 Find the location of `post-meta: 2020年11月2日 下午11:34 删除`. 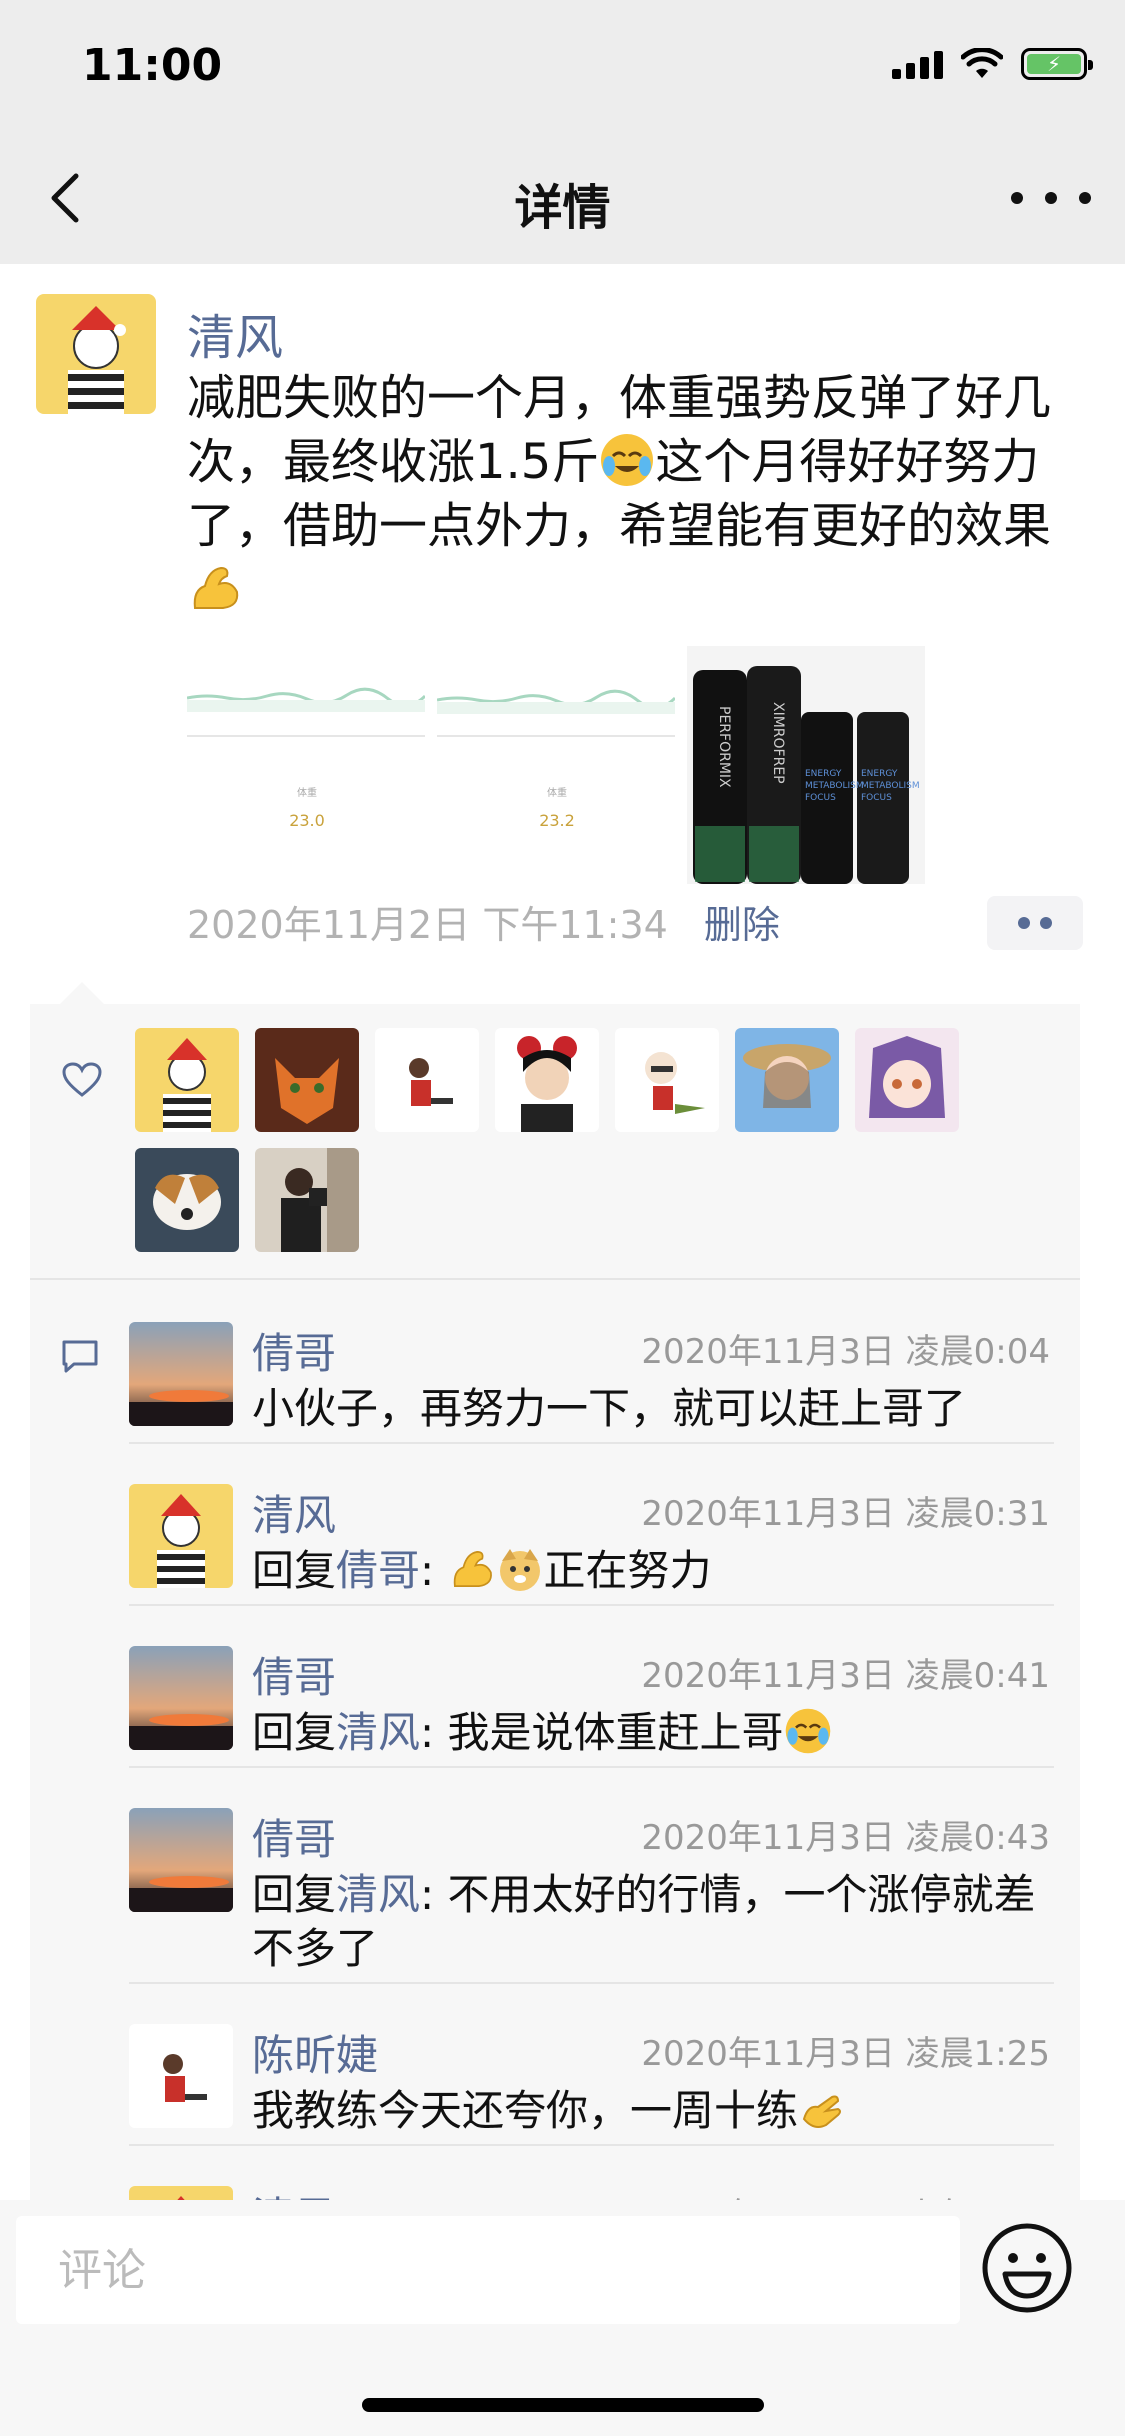

post-meta: 2020年11月2日 下午11:34 删除 is located at coordinates (483, 921).